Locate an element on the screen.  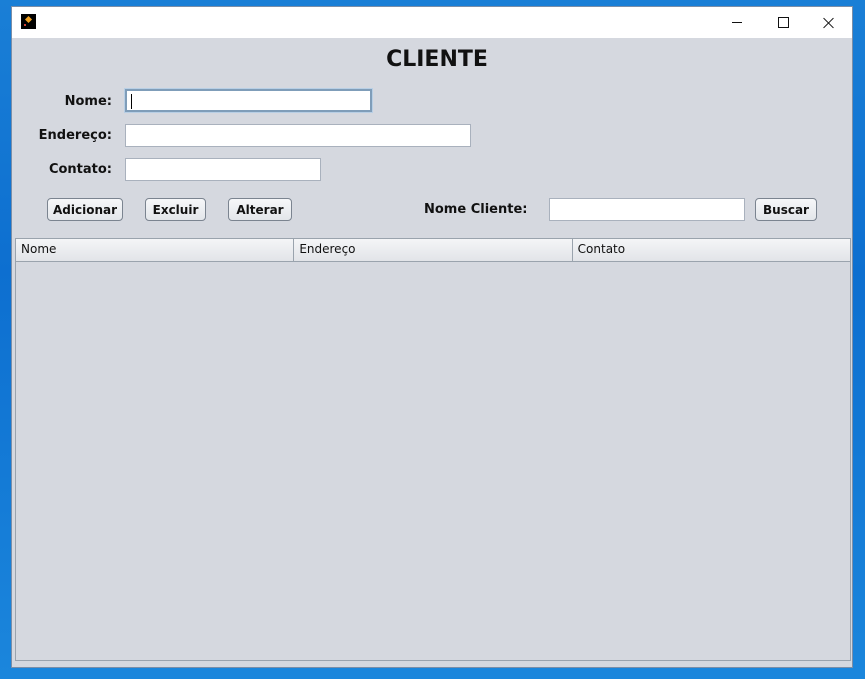
column-header-nome: Nome is located at coordinates (155, 250).